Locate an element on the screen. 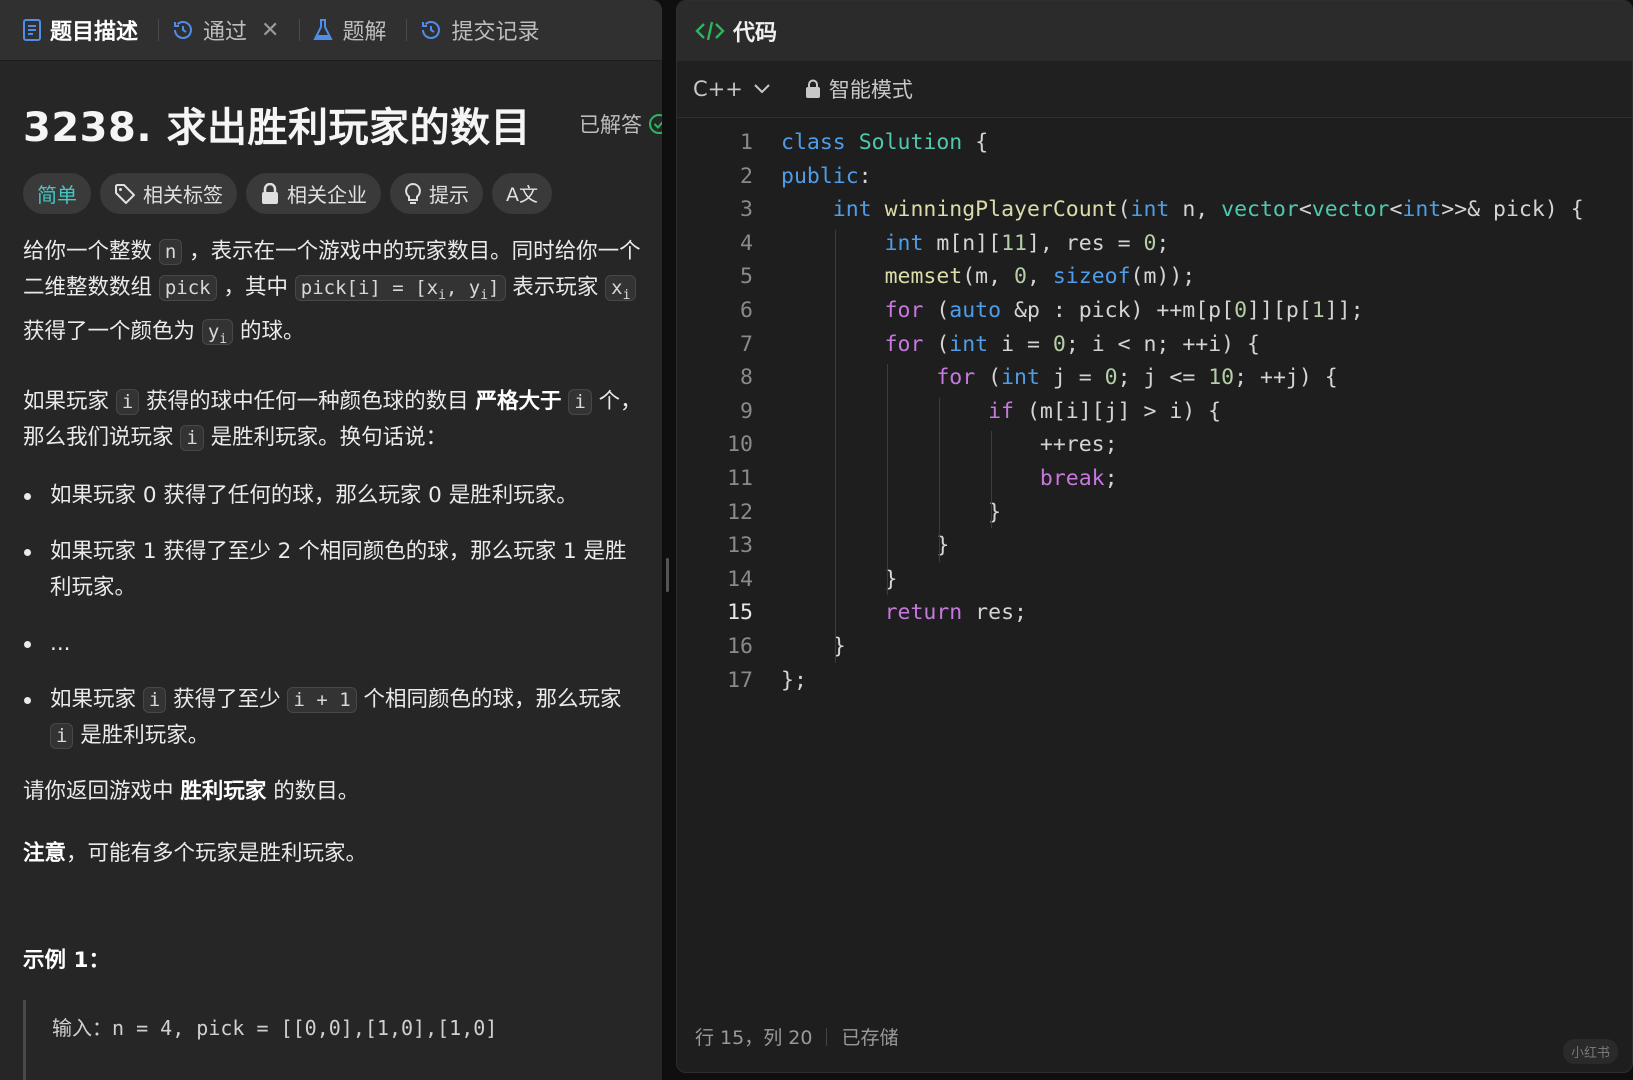 This screenshot has height=1080, width=1633. chevron-down-icon is located at coordinates (762, 89).